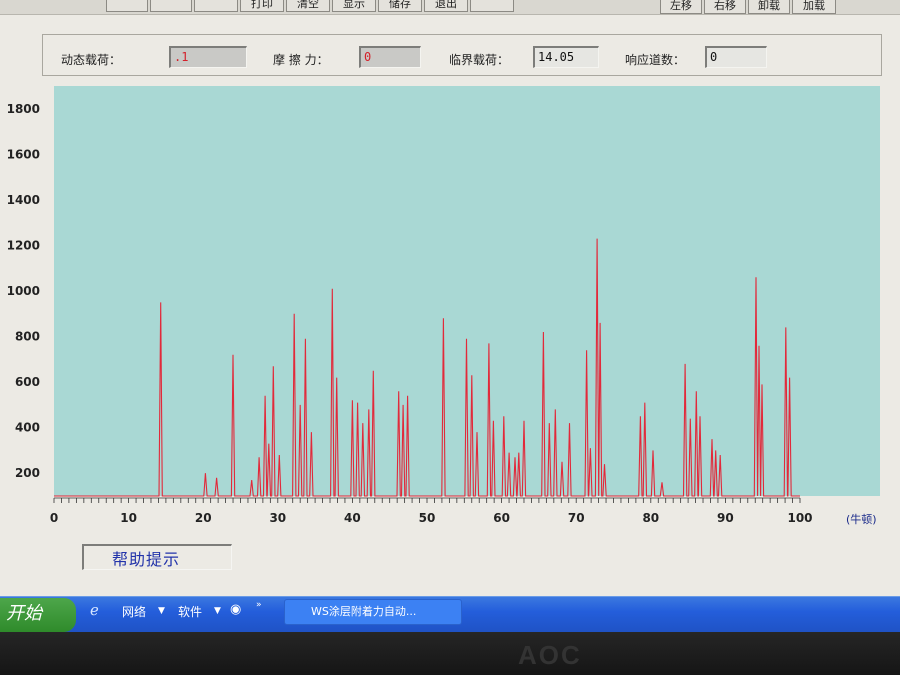 Image resolution: width=900 pixels, height=675 pixels. I want to click on monitor-brand-logo: AOC, so click(550, 655).